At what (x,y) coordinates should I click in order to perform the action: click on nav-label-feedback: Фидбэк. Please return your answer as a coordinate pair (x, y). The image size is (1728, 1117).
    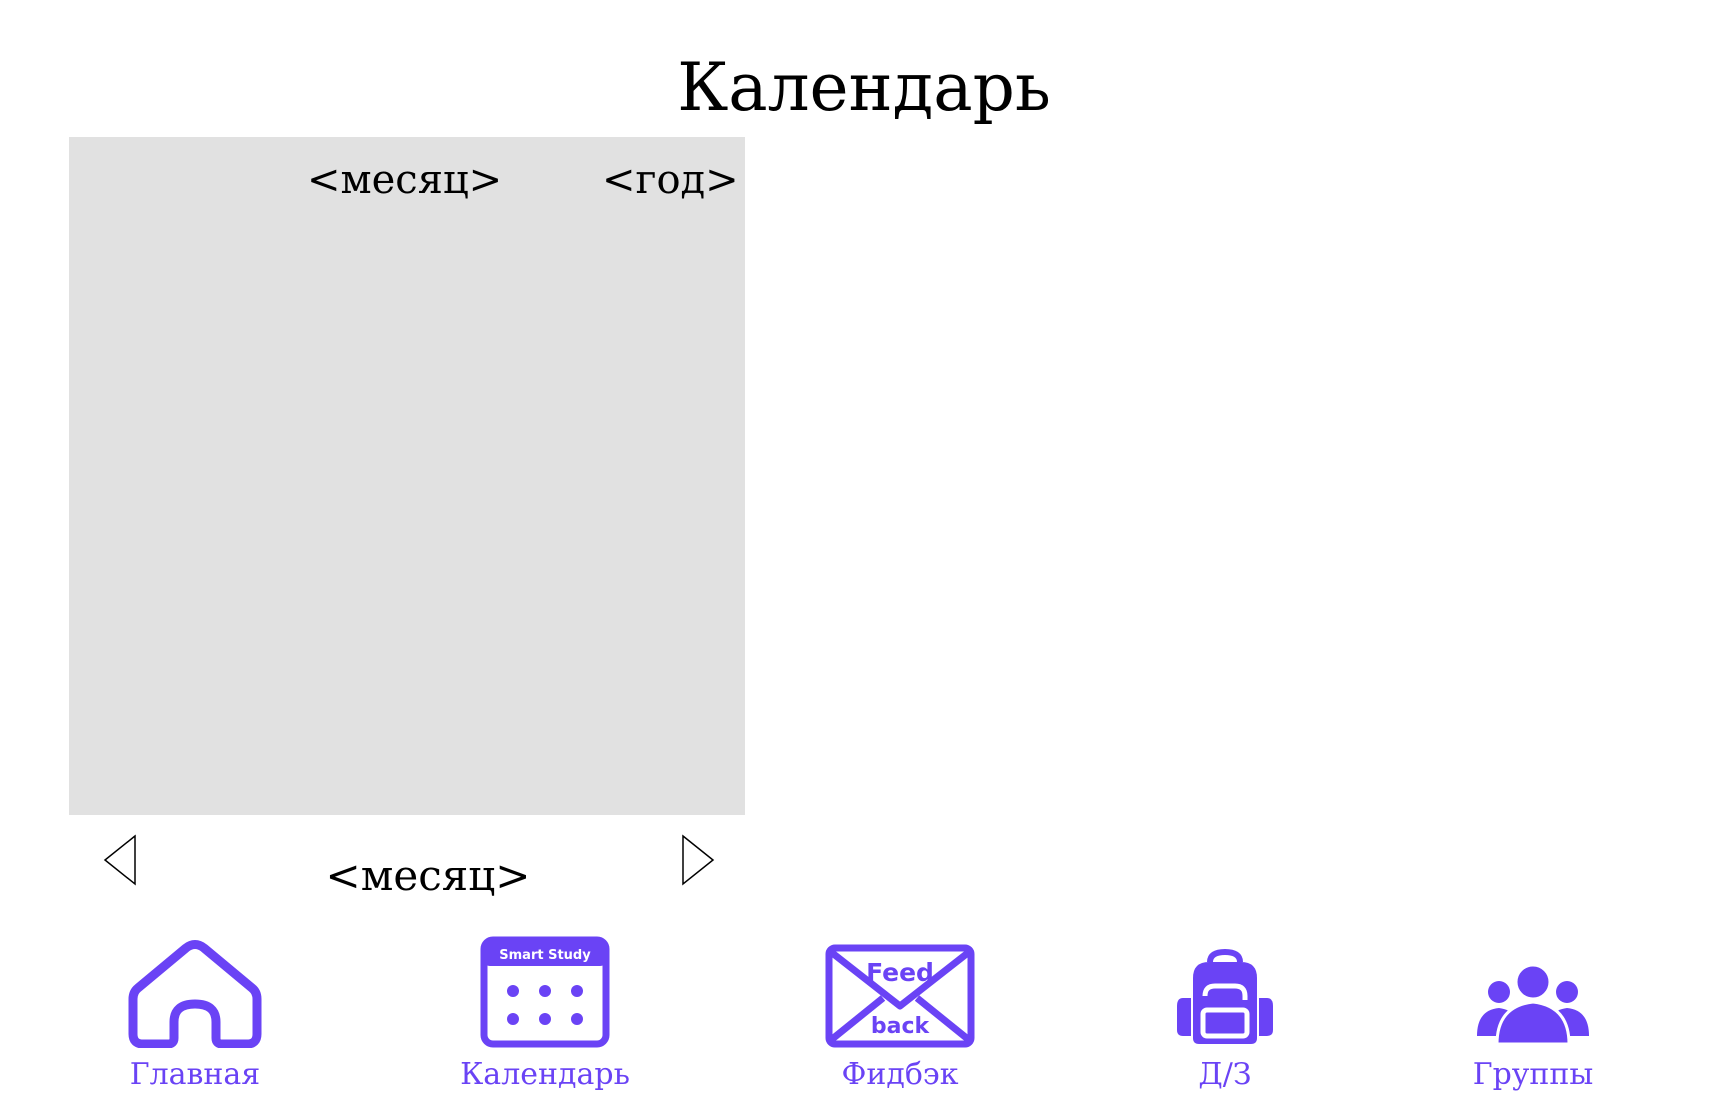
    Looking at the image, I should click on (900, 1074).